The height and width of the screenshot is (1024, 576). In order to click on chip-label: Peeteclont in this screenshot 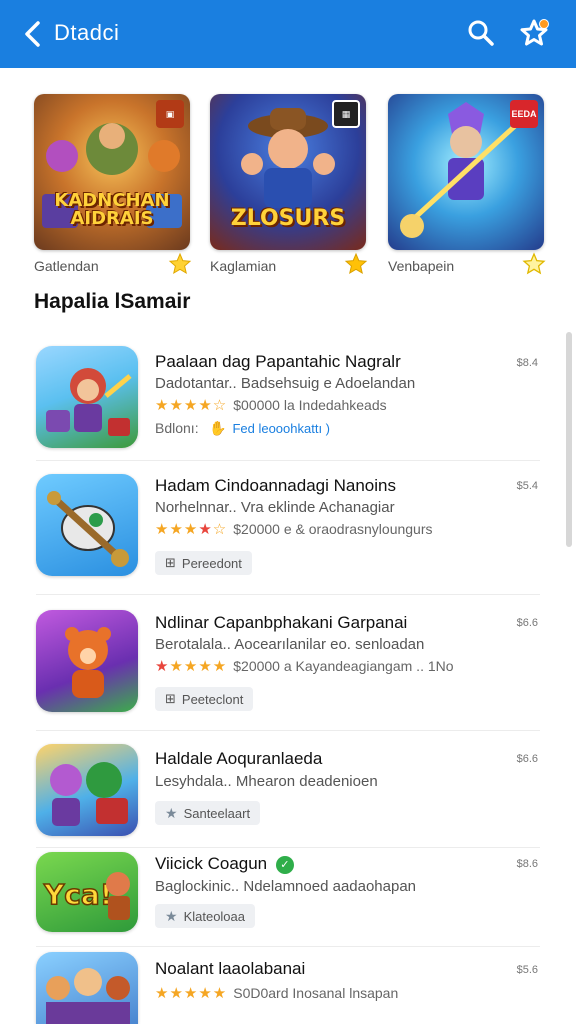, I will do `click(212, 699)`.